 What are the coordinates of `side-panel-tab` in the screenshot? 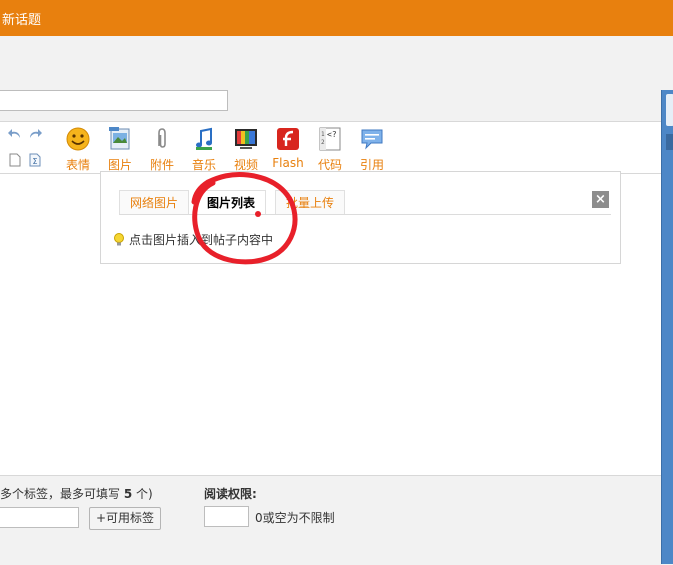 It's located at (669, 142).